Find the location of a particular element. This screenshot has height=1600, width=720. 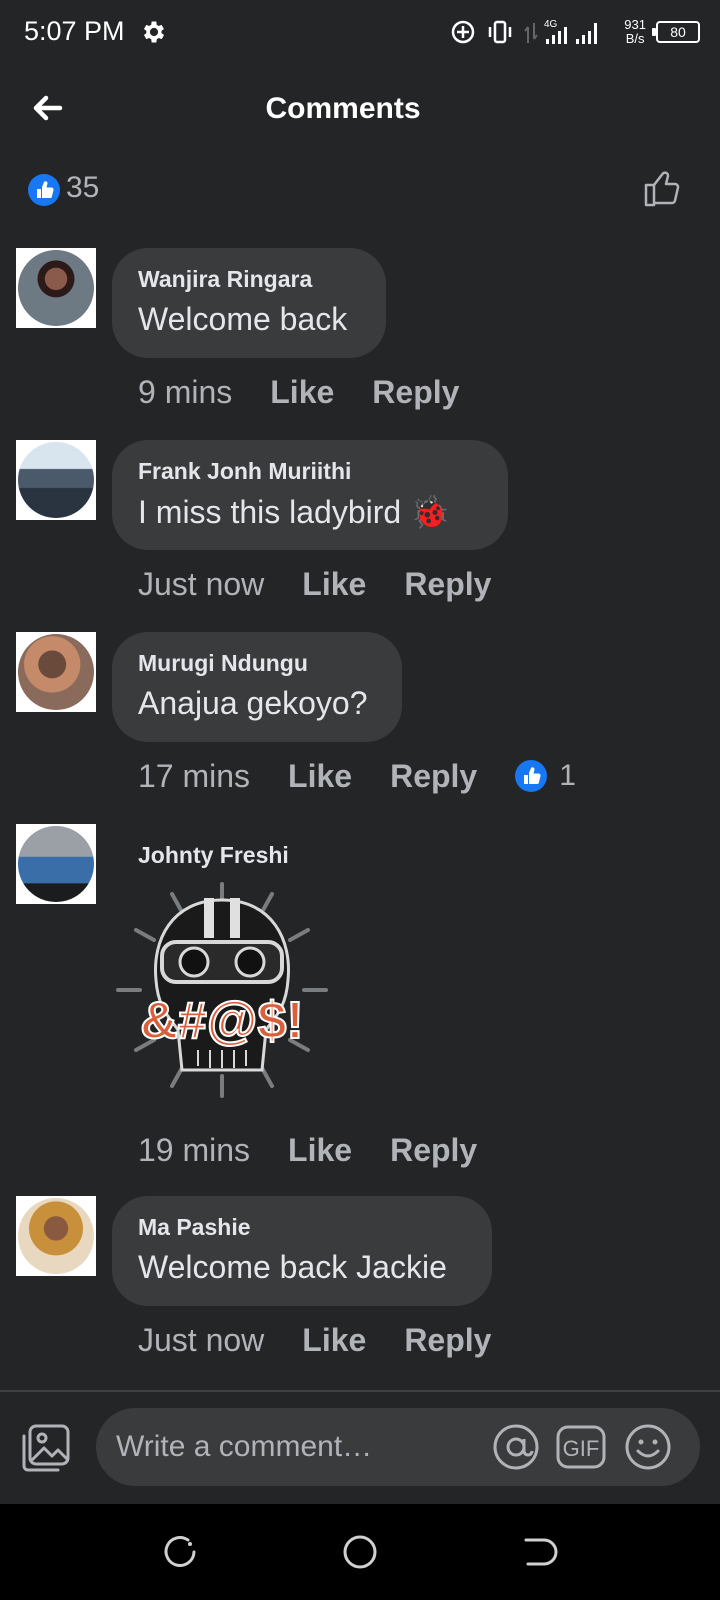

comment-time: 19 mins is located at coordinates (194, 1149).